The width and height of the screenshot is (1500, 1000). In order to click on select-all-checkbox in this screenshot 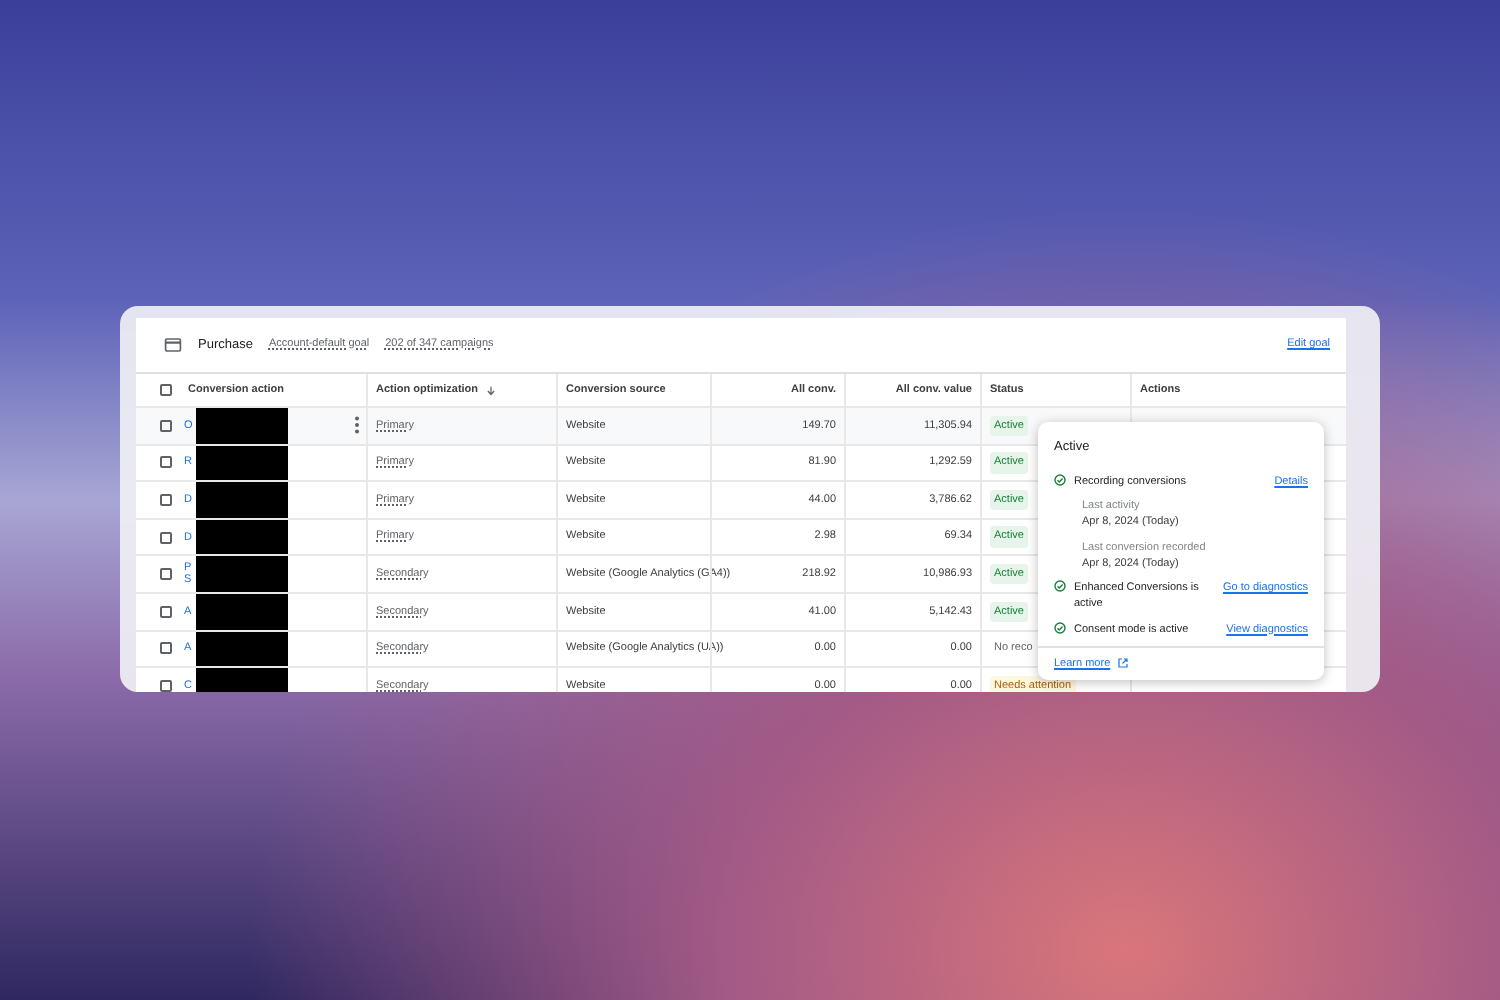, I will do `click(166, 390)`.